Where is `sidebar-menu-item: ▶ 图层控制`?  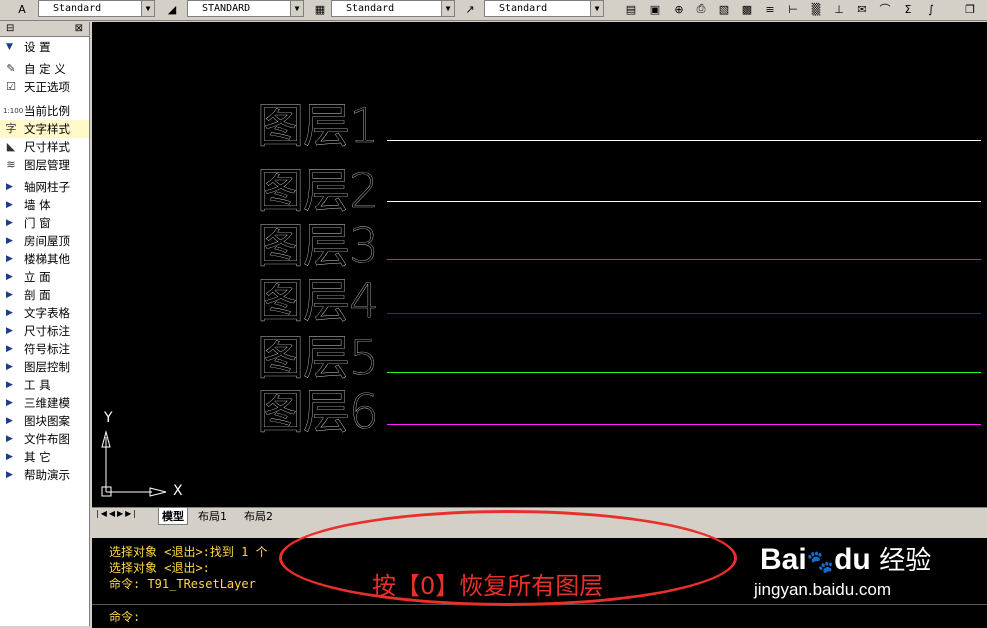
sidebar-menu-item: ▶ 图层控制 is located at coordinates (44, 367).